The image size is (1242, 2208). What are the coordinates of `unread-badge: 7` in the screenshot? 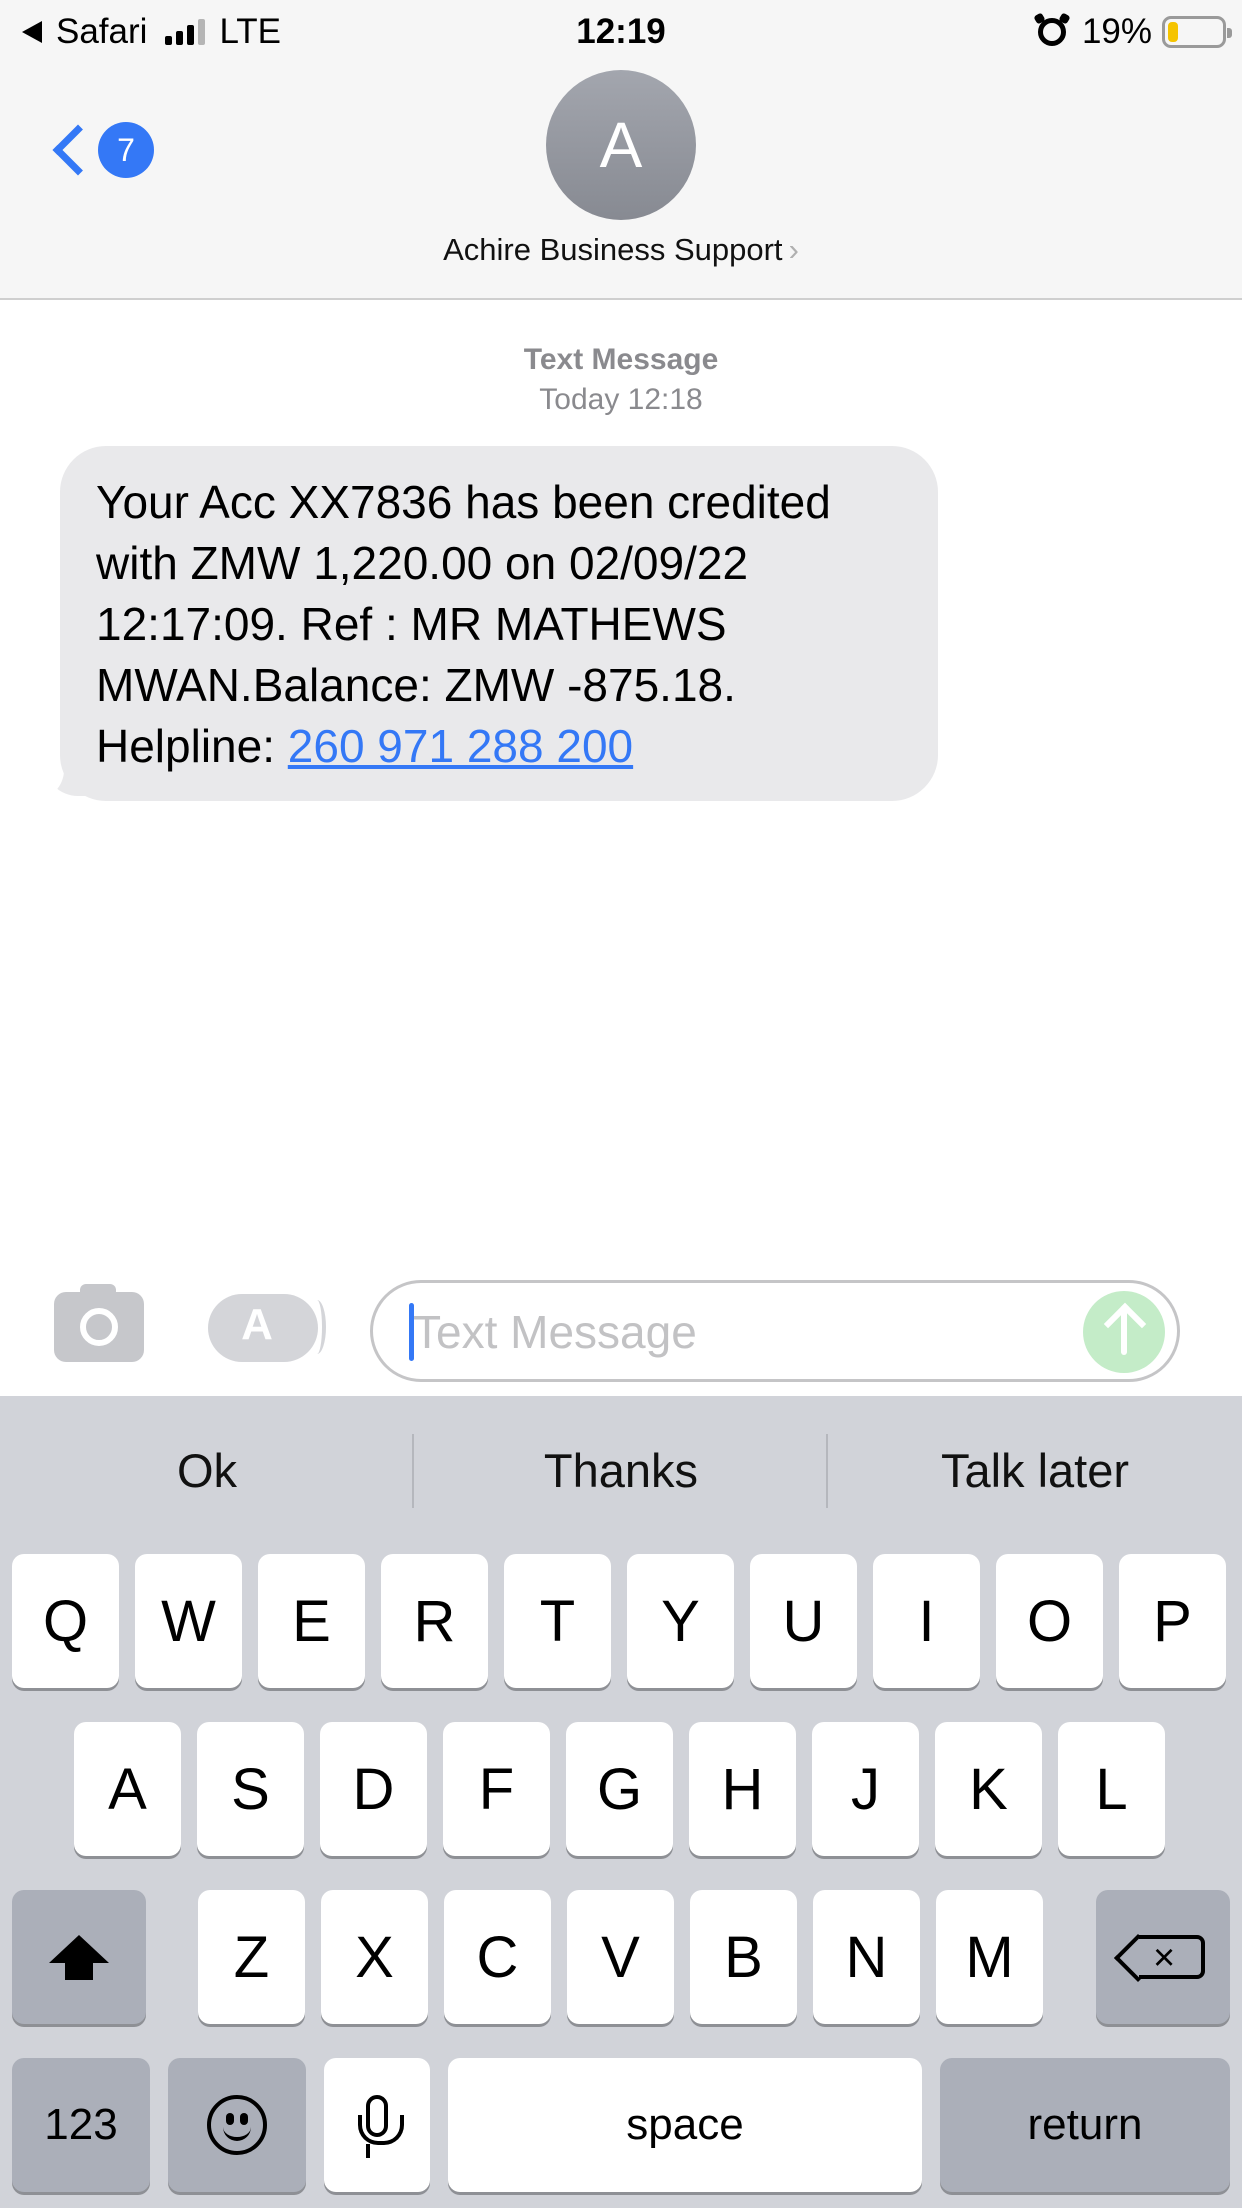 It's located at (126, 150).